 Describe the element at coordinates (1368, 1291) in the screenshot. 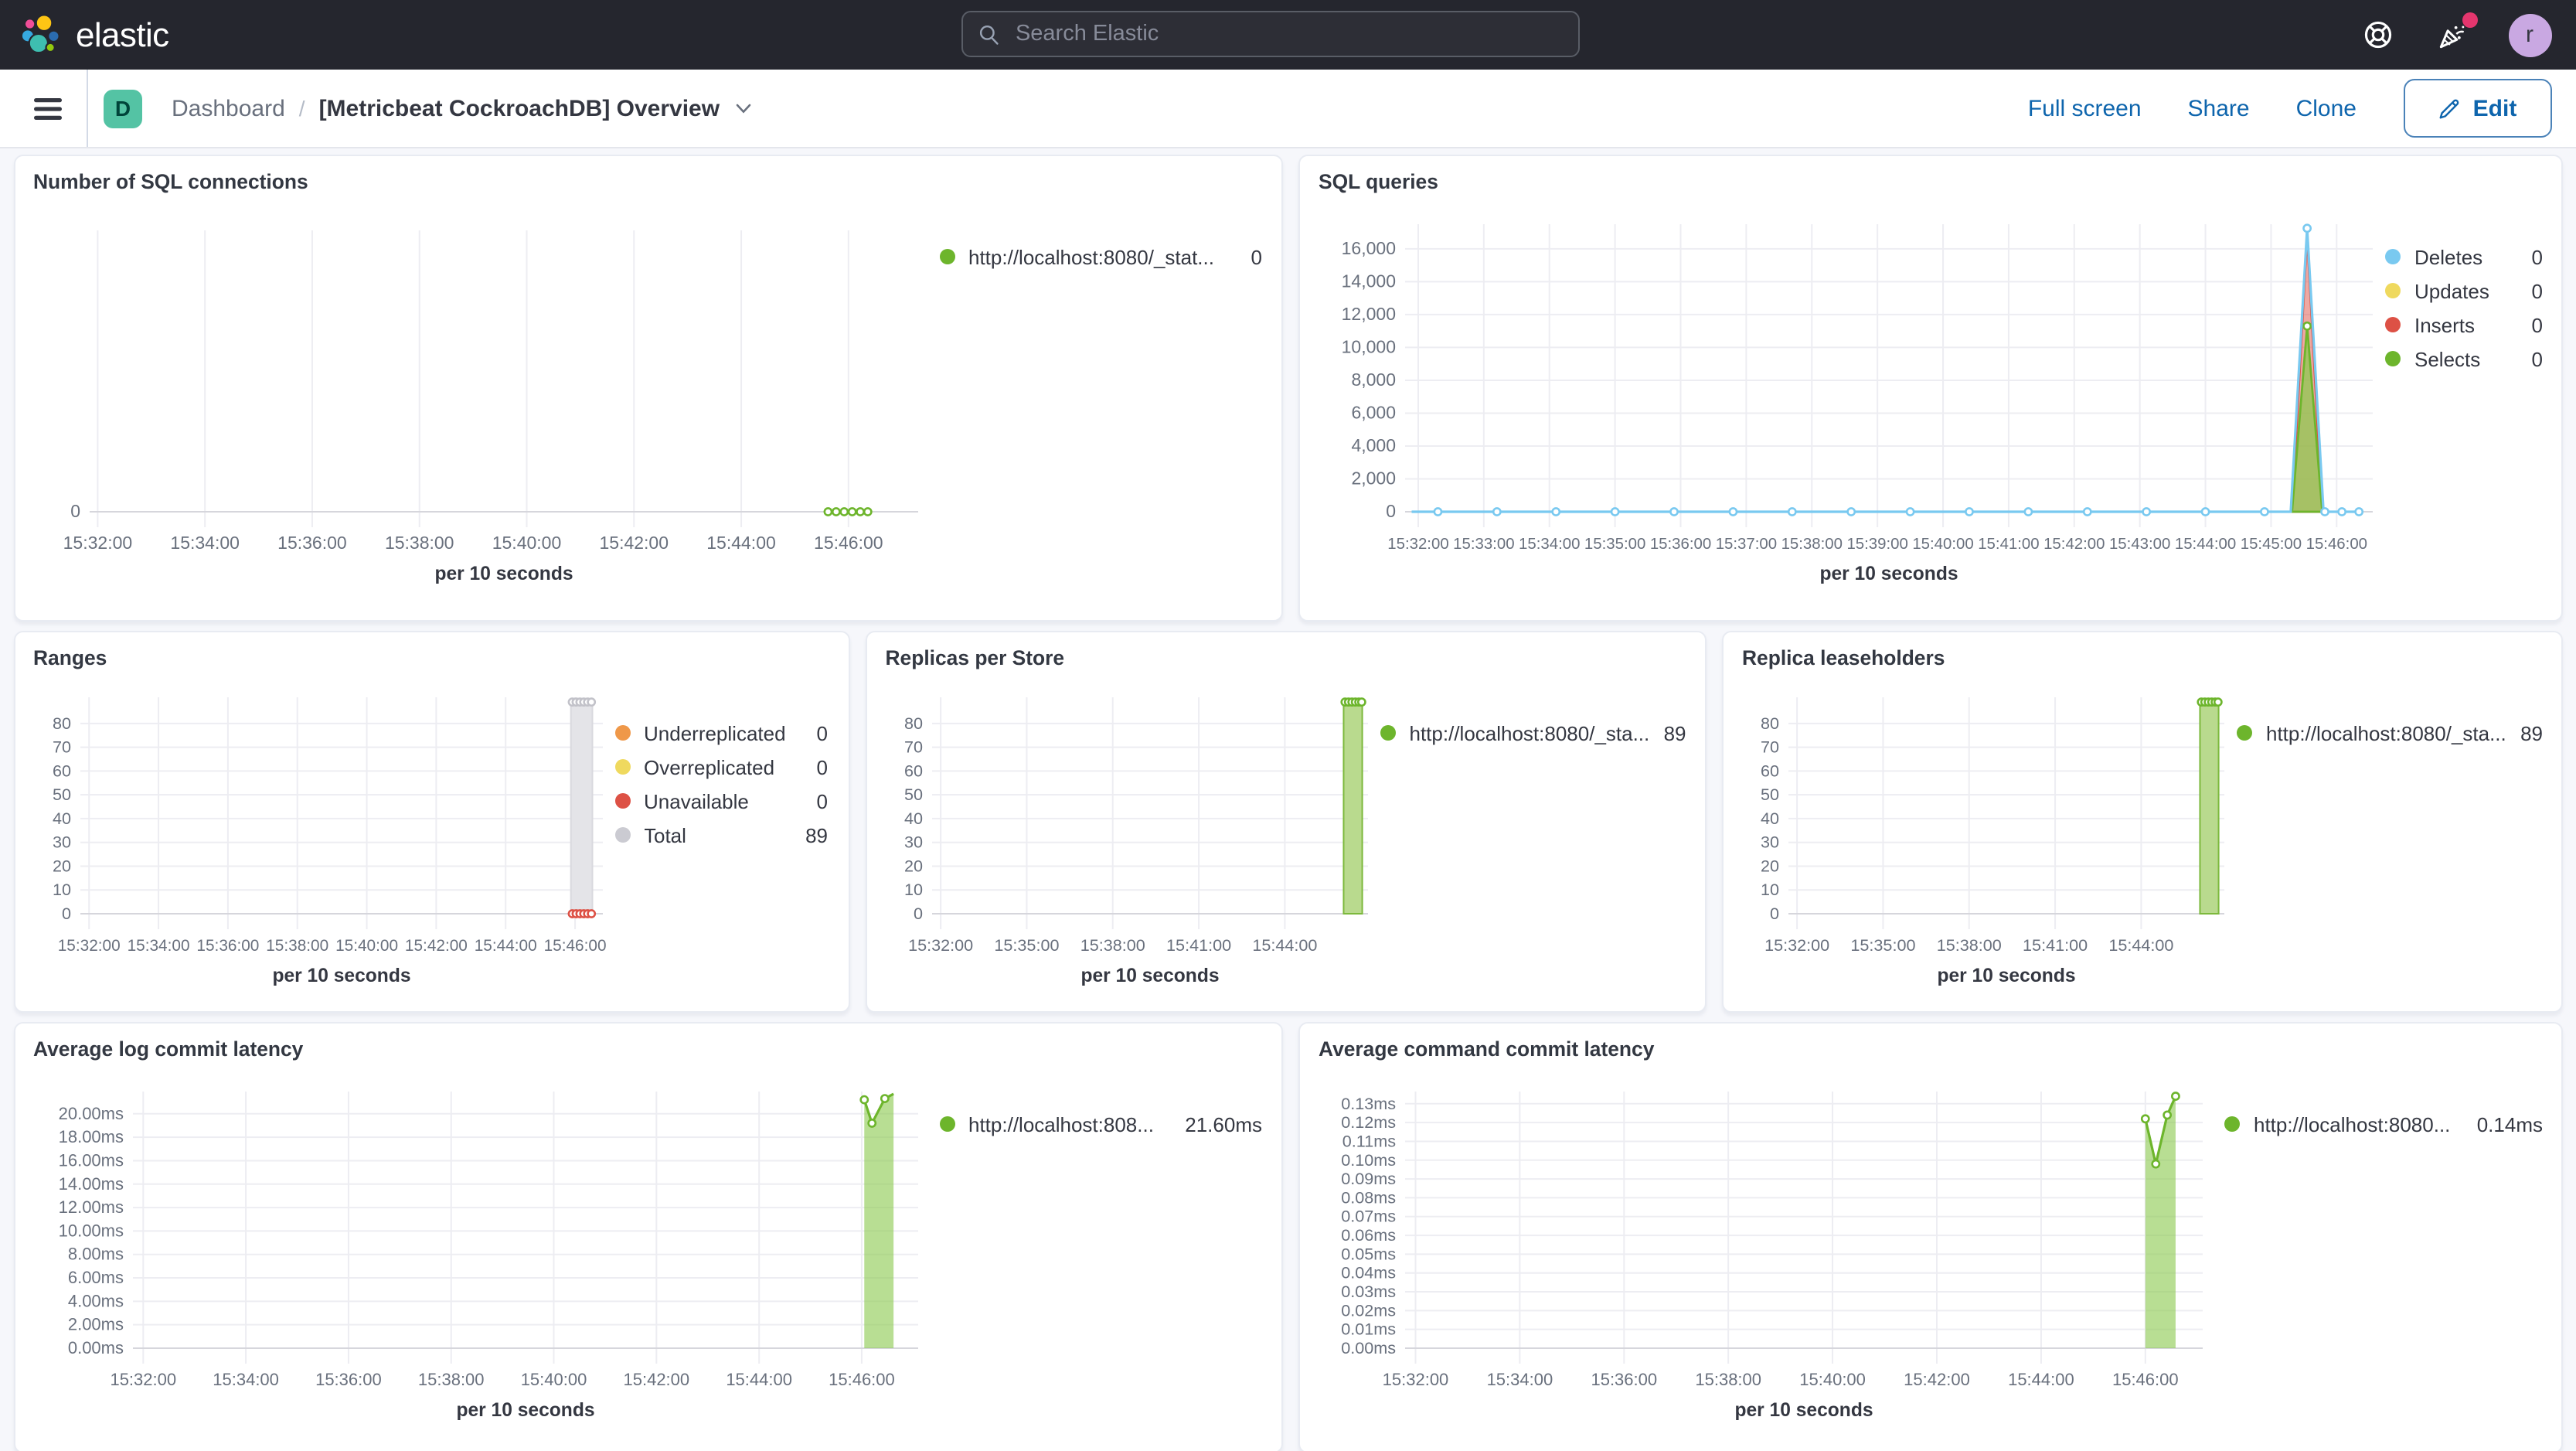

I see `svg-text: 0.03ms` at that location.